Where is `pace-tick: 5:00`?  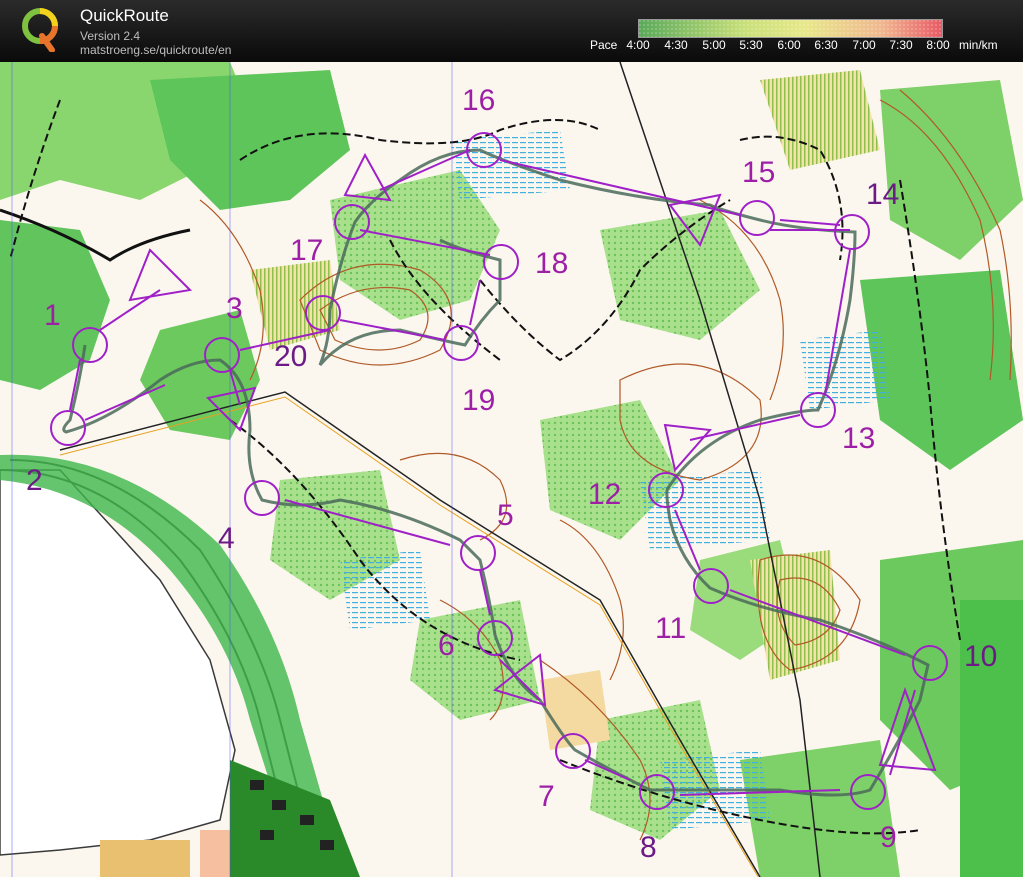
pace-tick: 5:00 is located at coordinates (714, 45).